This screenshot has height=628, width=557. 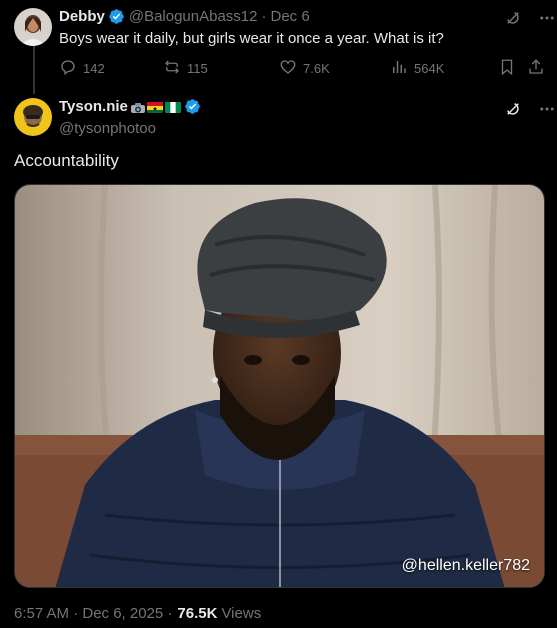 I want to click on parent-name-row: Debby @BalogunAbass12 · Dec 6, so click(x=184, y=16).